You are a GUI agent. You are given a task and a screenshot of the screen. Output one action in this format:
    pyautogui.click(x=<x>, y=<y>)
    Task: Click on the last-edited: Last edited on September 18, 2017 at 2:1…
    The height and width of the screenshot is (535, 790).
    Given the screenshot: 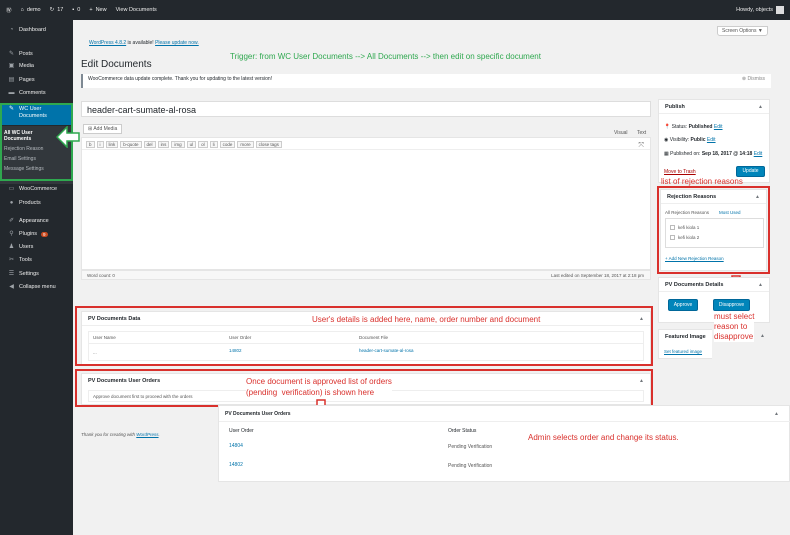 What is the action you would take?
    pyautogui.click(x=597, y=275)
    